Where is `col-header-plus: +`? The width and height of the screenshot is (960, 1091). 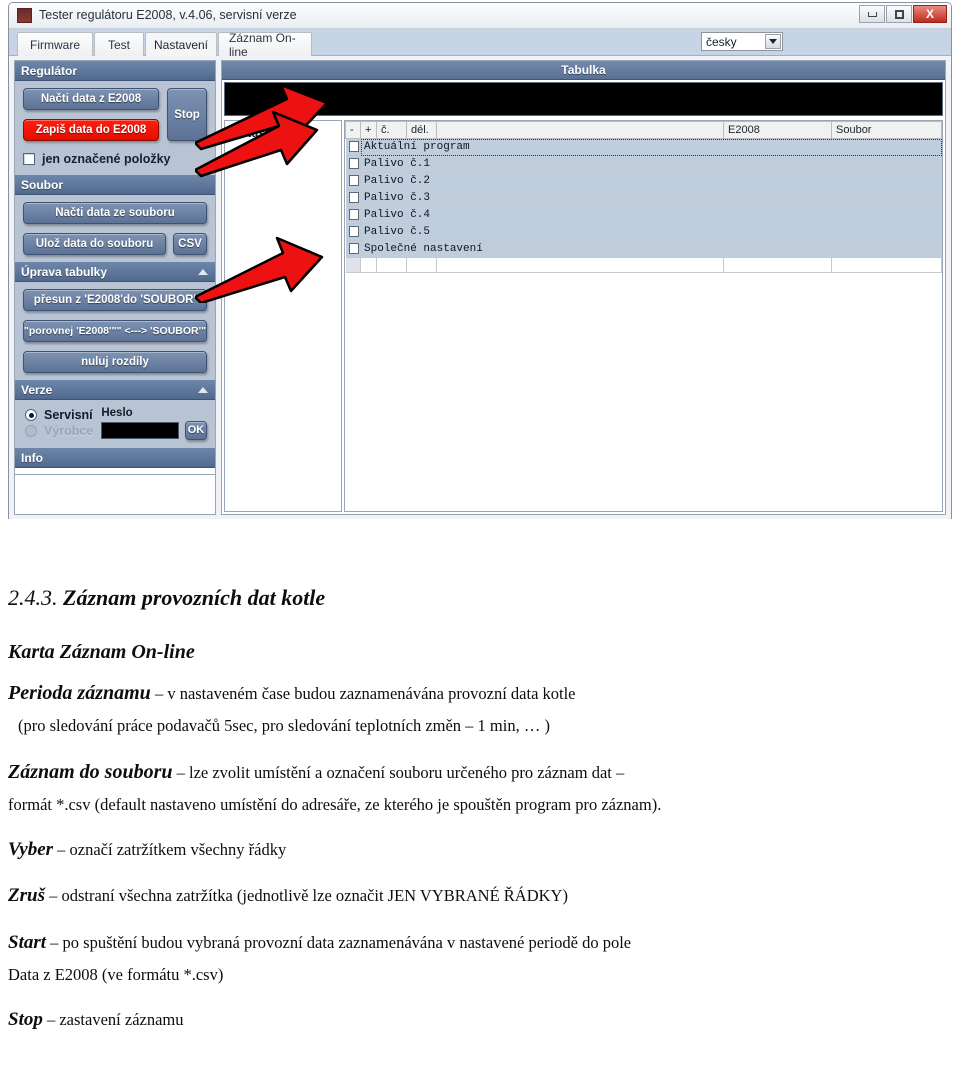
col-header-plus: + is located at coordinates (368, 130).